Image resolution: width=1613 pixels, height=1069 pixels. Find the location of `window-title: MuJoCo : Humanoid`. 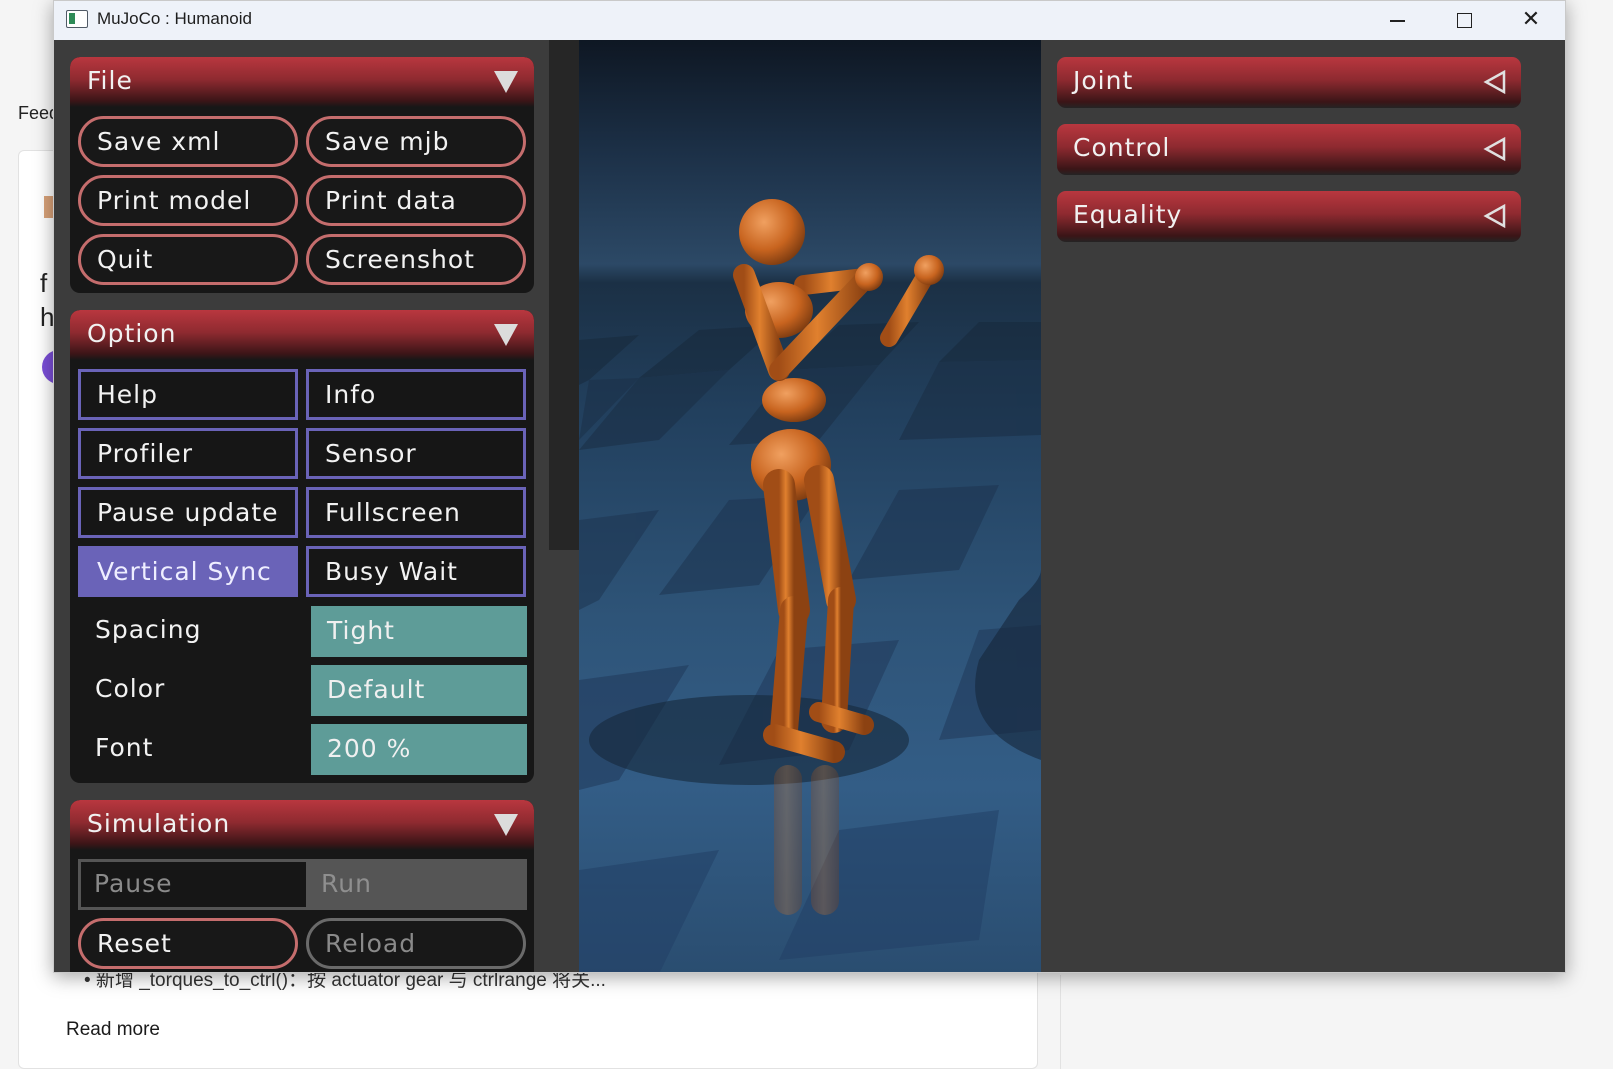

window-title: MuJoCo : Humanoid is located at coordinates (174, 18).